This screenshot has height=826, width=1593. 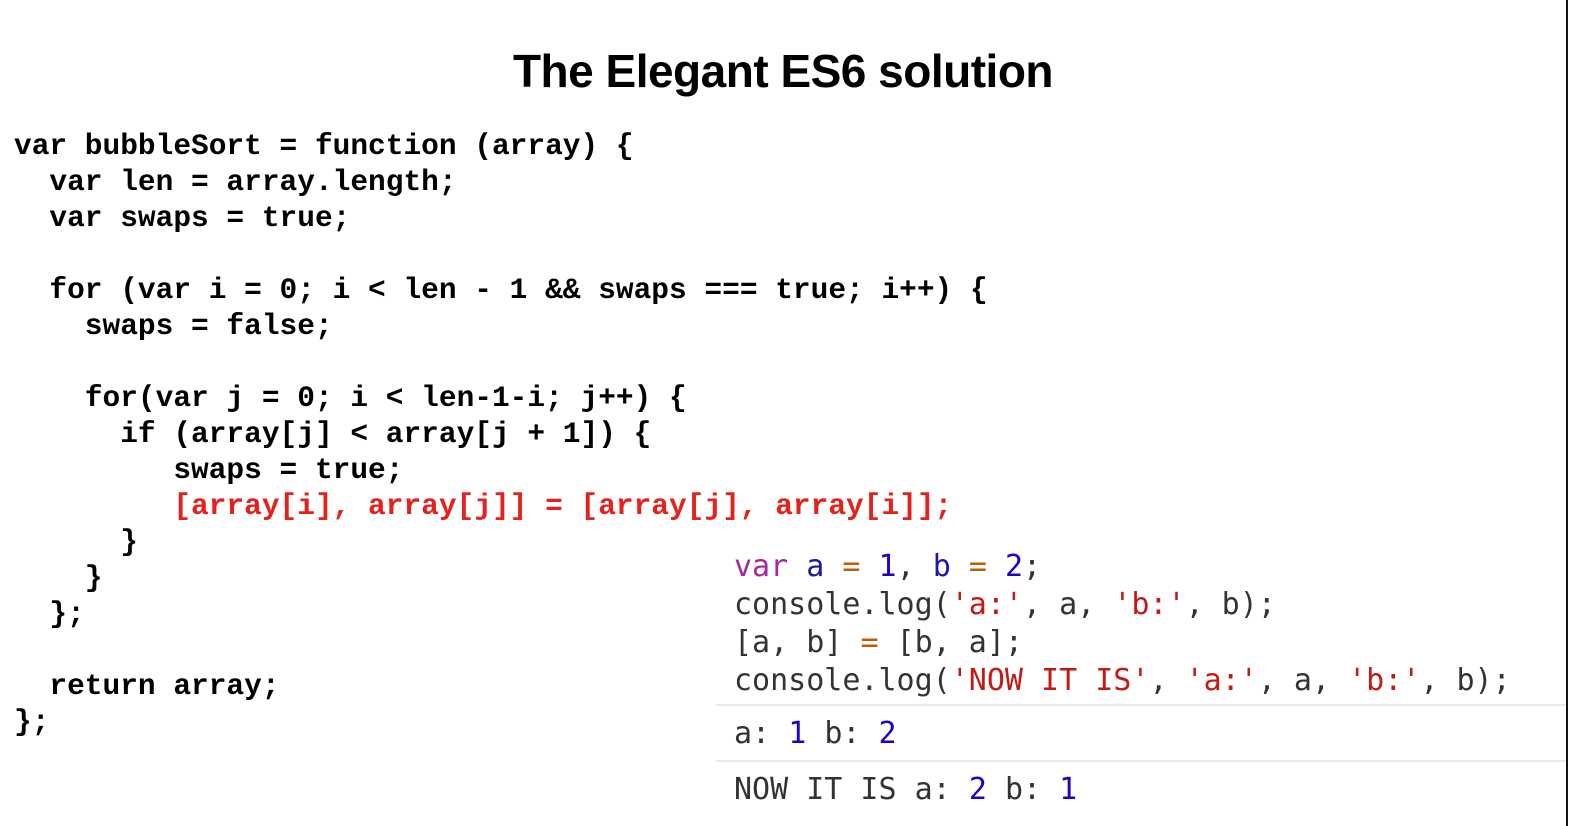 What do you see at coordinates (1013, 566) in the screenshot?
I see `number: 2` at bounding box center [1013, 566].